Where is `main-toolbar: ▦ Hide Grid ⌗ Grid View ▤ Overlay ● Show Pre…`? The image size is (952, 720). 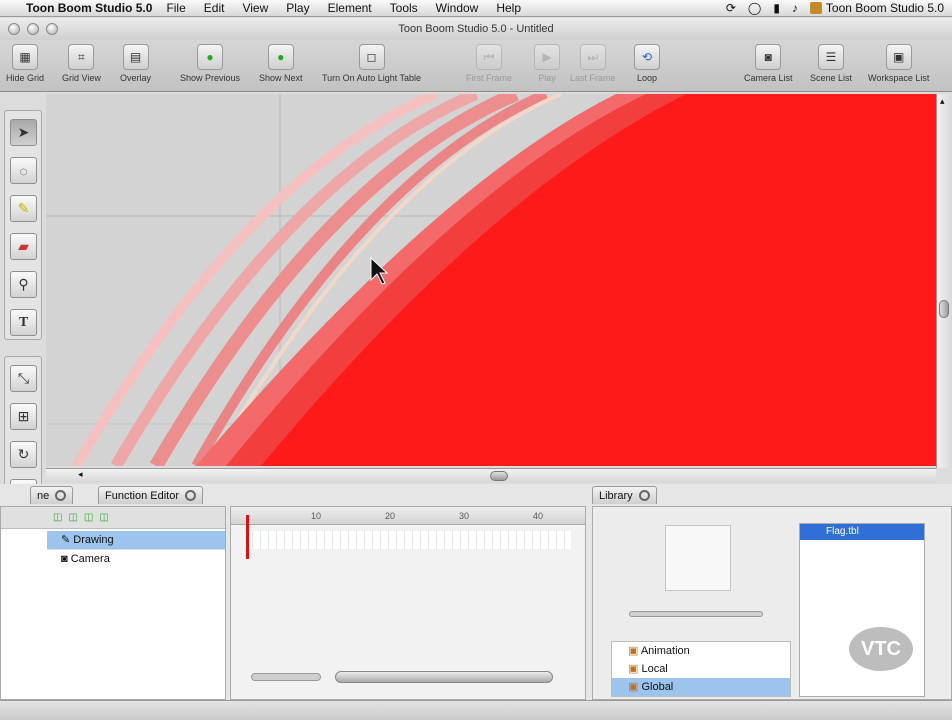
main-toolbar: ▦ Hide Grid ⌗ Grid View ▤ Overlay ● Show Pre… is located at coordinates (476, 66).